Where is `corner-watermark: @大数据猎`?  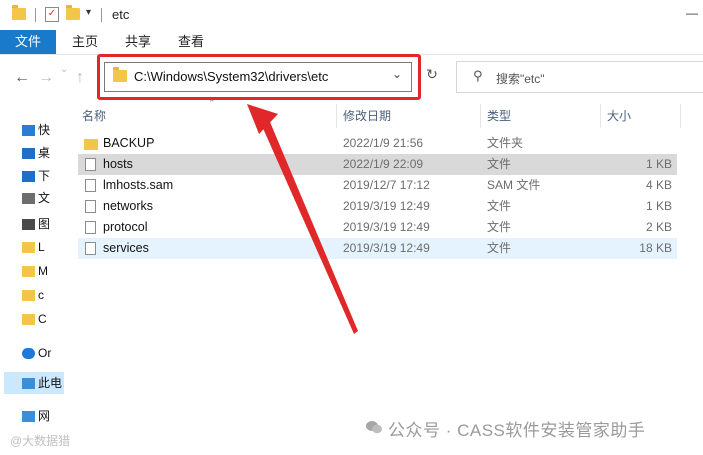
corner-watermark: @大数据猎 is located at coordinates (40, 441).